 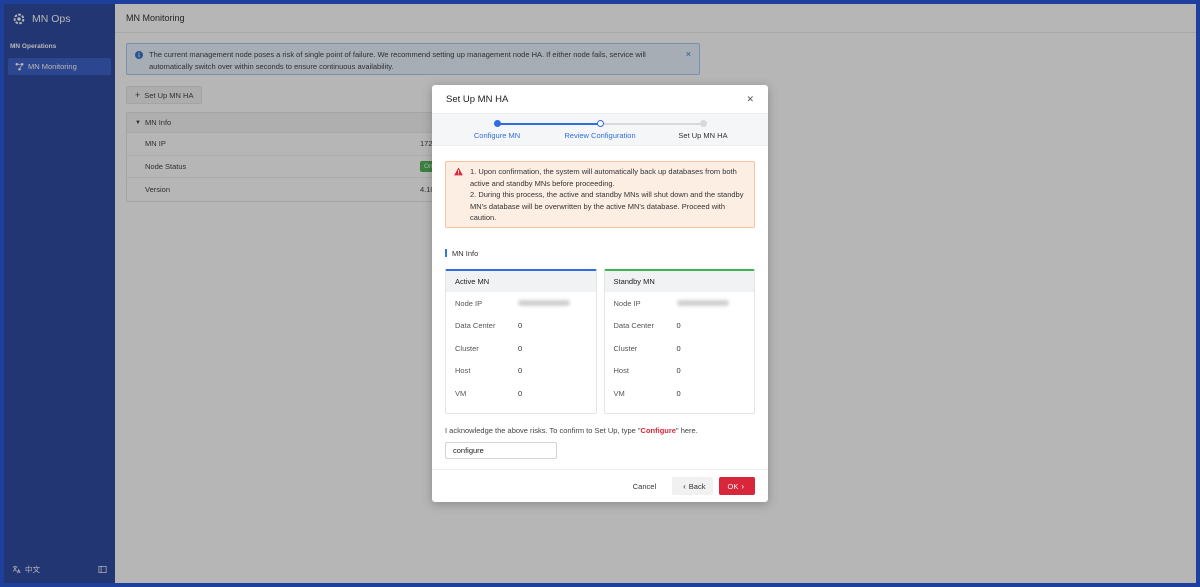 What do you see at coordinates (742, 486) in the screenshot?
I see `chevron-right-icon: ›` at bounding box center [742, 486].